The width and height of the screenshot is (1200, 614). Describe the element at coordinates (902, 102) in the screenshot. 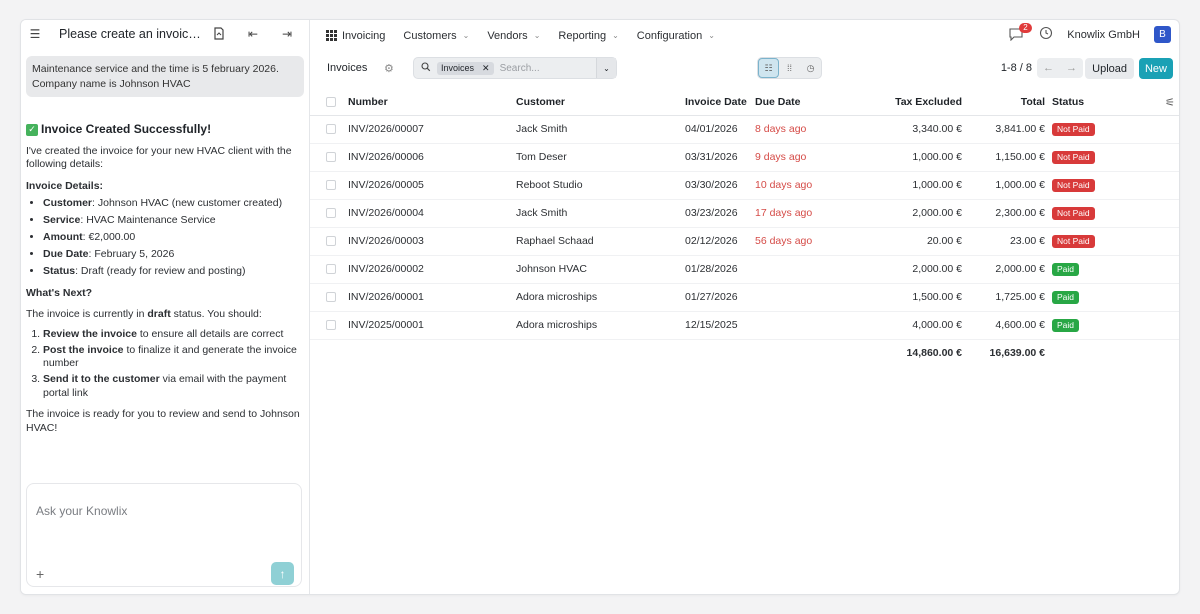

I see `col-tax-excluded: Tax Excluded` at that location.